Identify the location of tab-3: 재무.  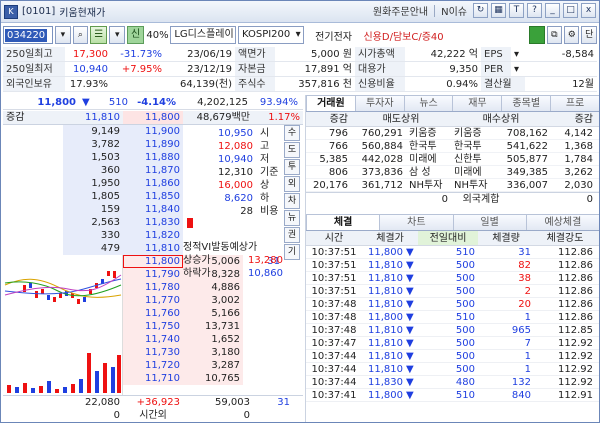
(477, 103).